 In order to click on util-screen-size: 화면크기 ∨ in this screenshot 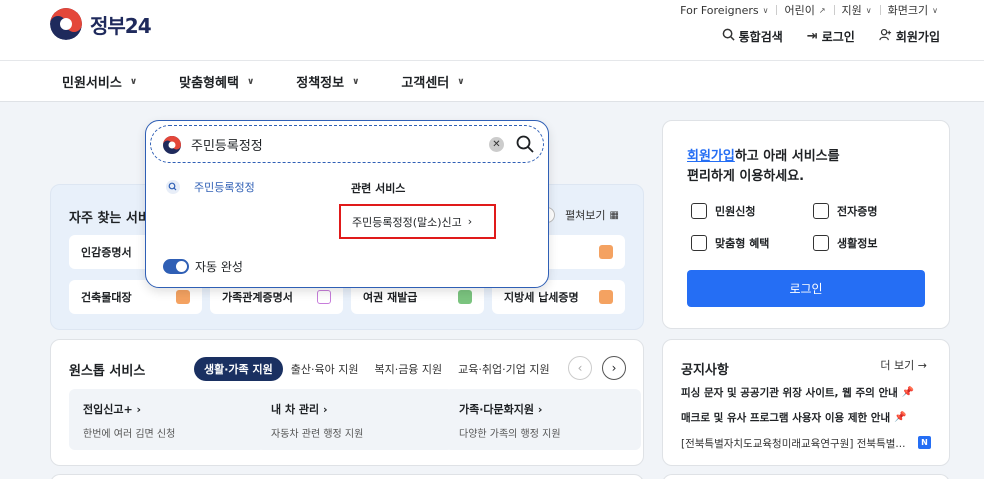, I will do `click(912, 10)`.